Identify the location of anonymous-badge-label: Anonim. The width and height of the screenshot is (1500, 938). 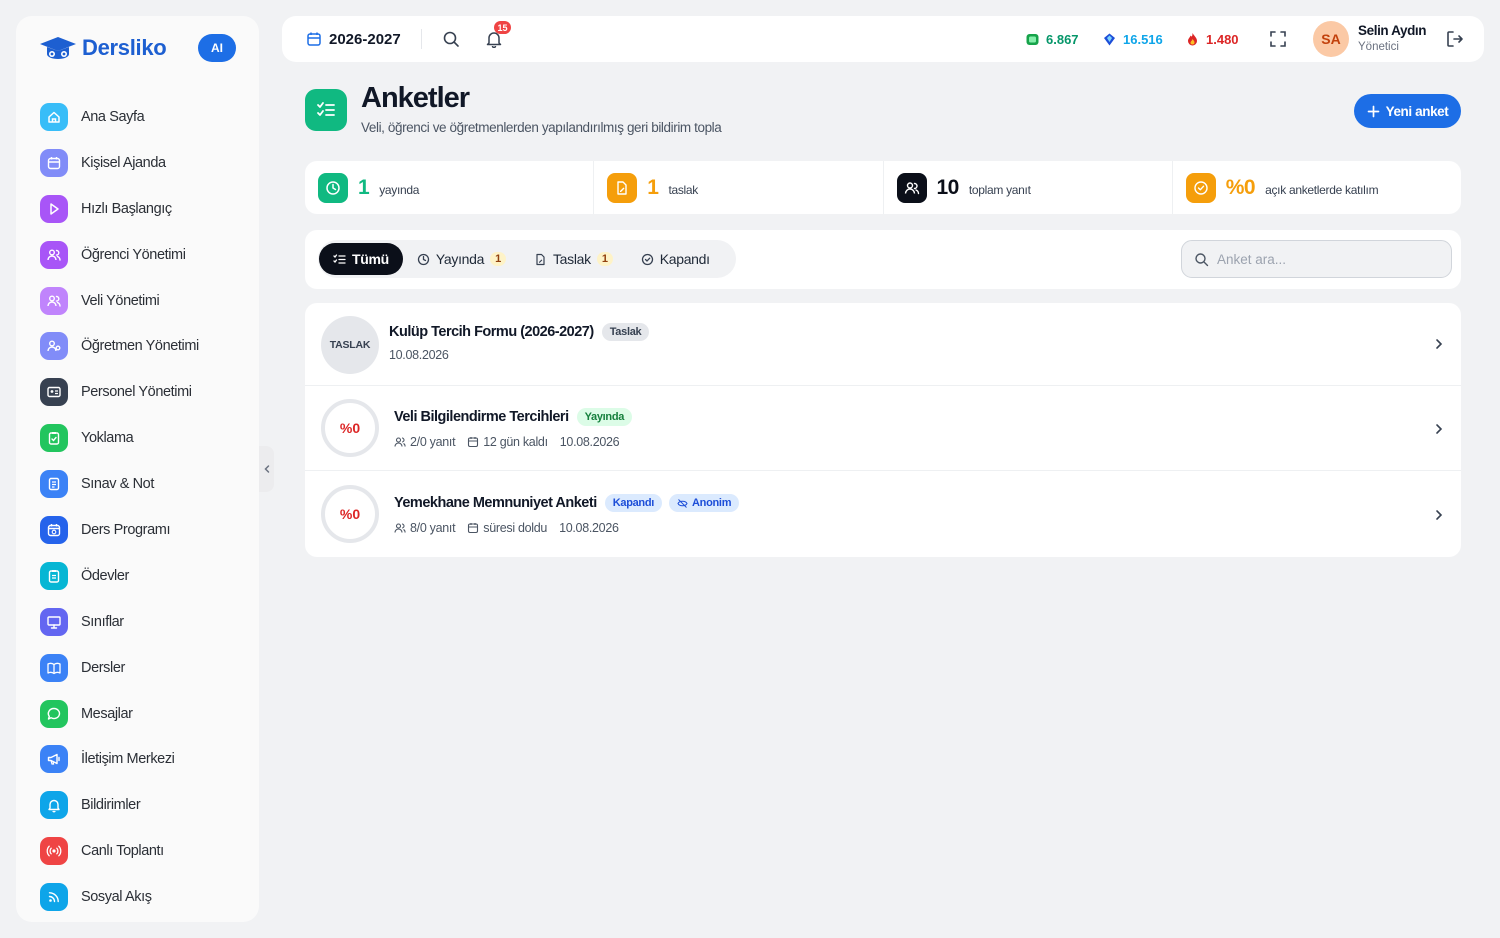
(712, 503).